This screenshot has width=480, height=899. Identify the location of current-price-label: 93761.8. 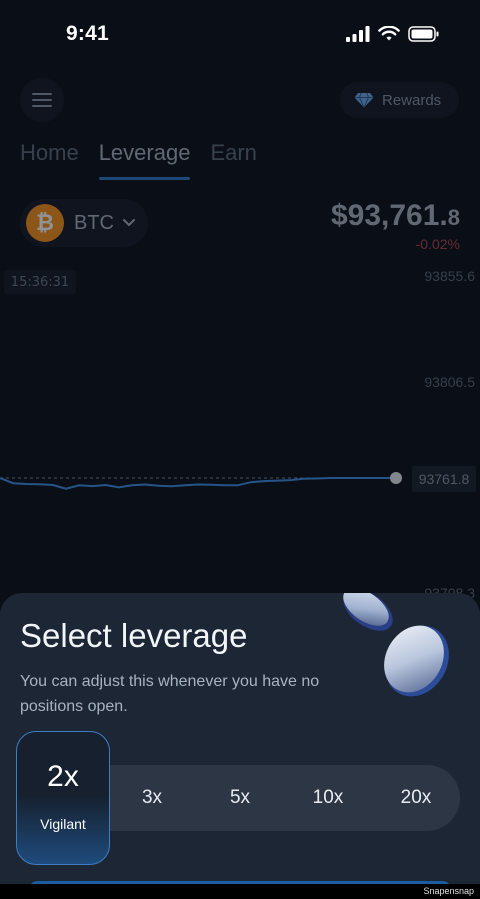
(444, 479).